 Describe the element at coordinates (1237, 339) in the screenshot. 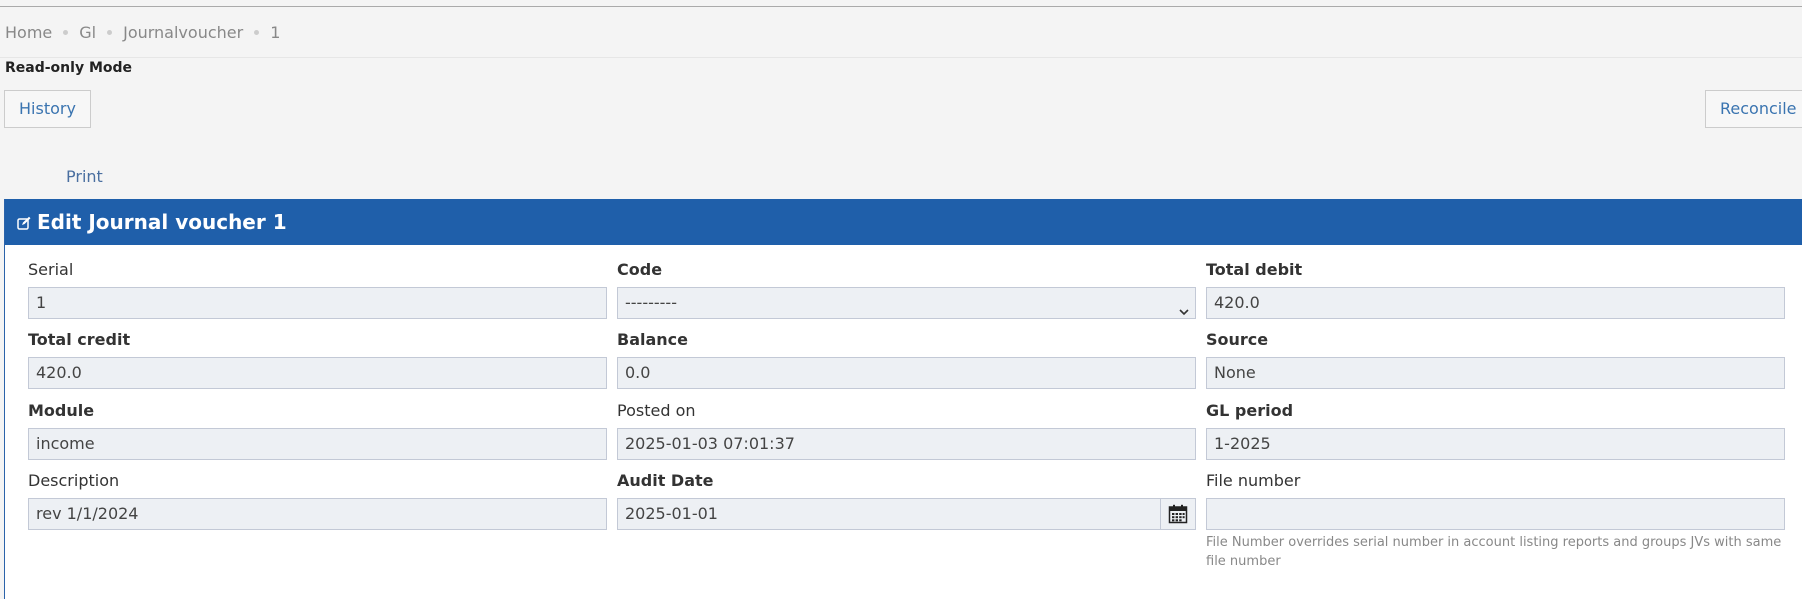

I see `source-label: Source` at that location.